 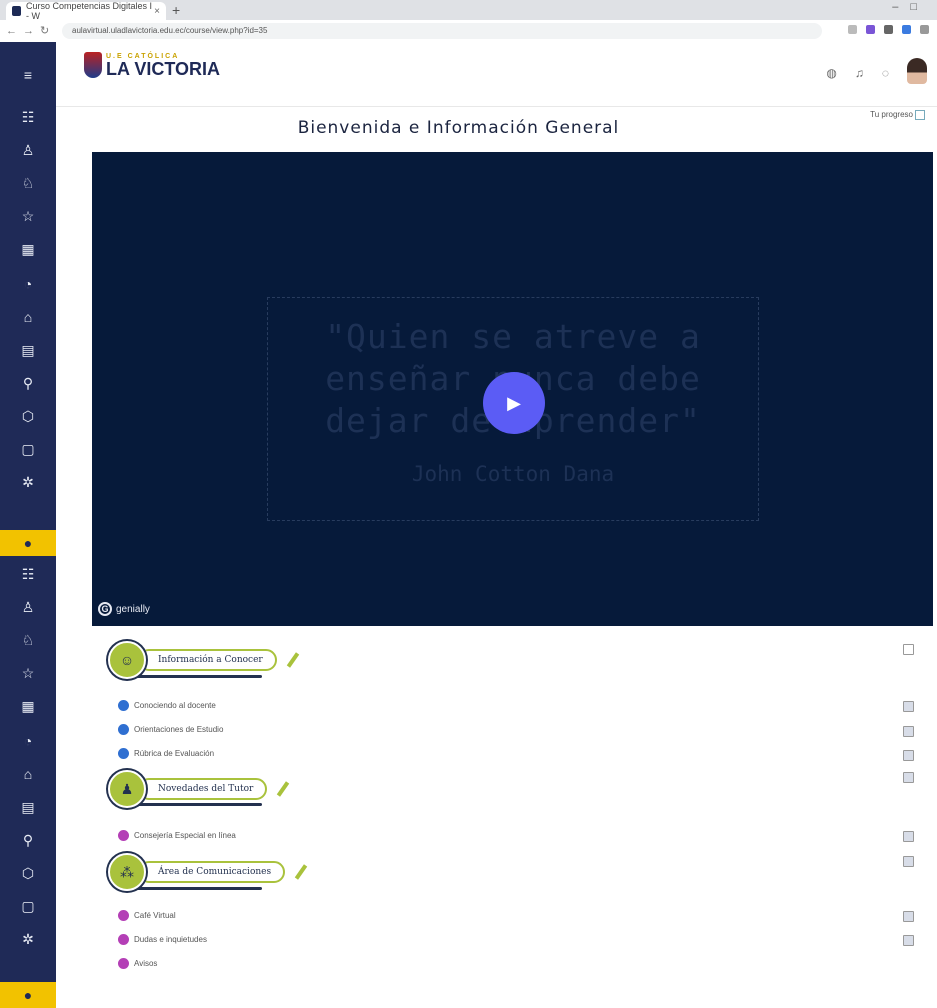 I want to click on puzzle-icon, so click(x=888, y=29).